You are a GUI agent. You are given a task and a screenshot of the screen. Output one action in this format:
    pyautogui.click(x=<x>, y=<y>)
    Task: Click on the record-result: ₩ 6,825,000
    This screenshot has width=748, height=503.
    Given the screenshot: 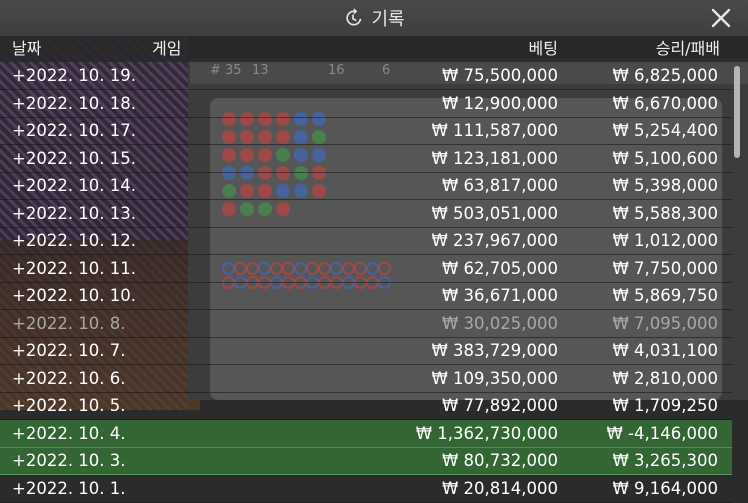 What is the action you would take?
    pyautogui.click(x=665, y=75)
    